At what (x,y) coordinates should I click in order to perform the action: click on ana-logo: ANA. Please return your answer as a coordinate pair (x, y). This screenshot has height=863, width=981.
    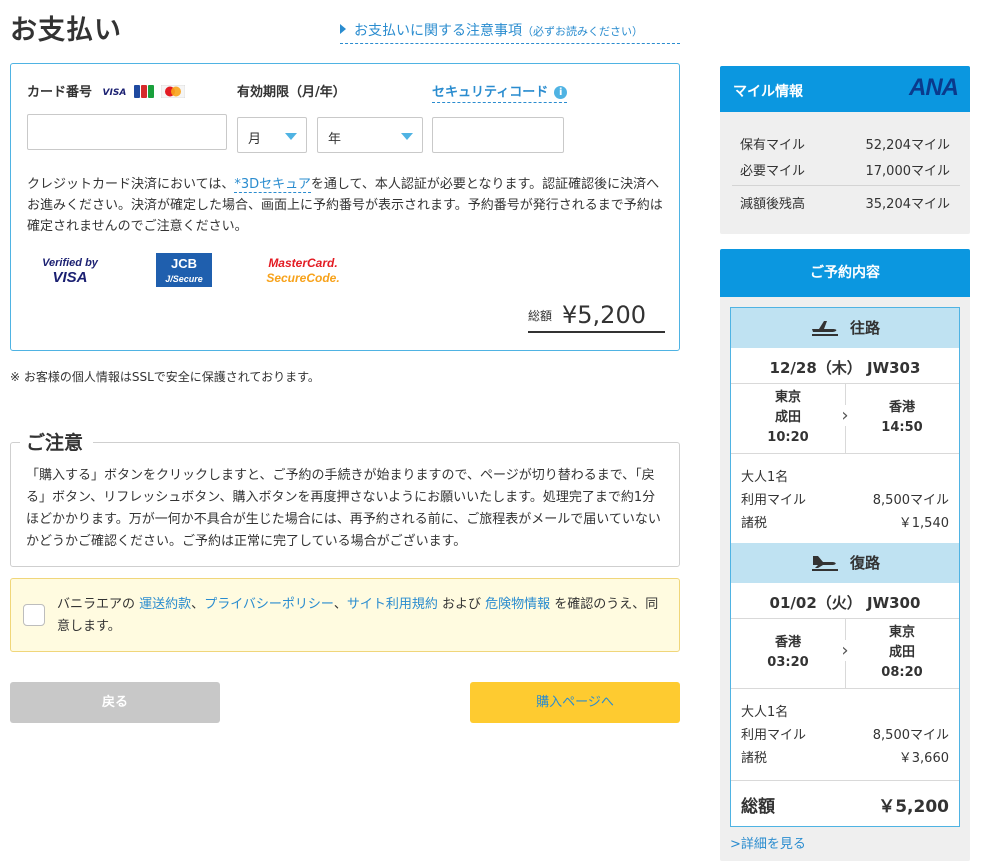
    Looking at the image, I should click on (934, 87).